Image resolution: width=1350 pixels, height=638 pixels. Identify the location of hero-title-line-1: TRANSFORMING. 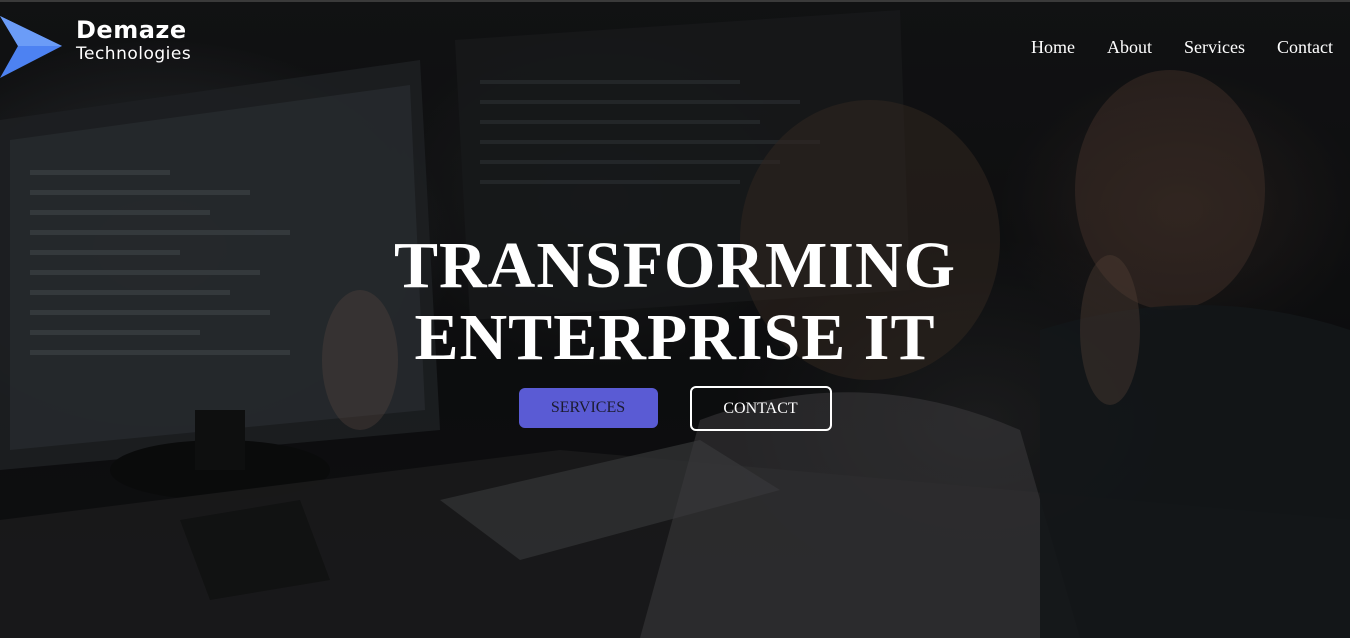
(674, 265).